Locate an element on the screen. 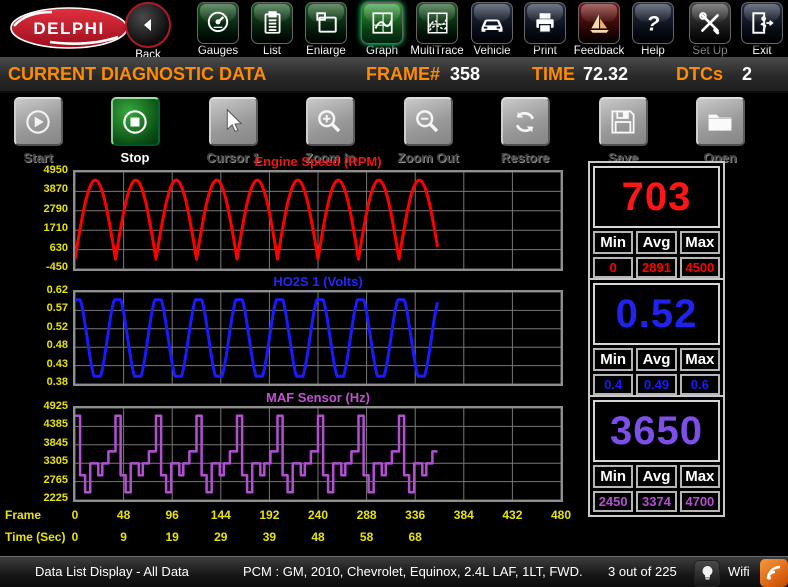 The height and width of the screenshot is (587, 788). save-icon is located at coordinates (623, 121).